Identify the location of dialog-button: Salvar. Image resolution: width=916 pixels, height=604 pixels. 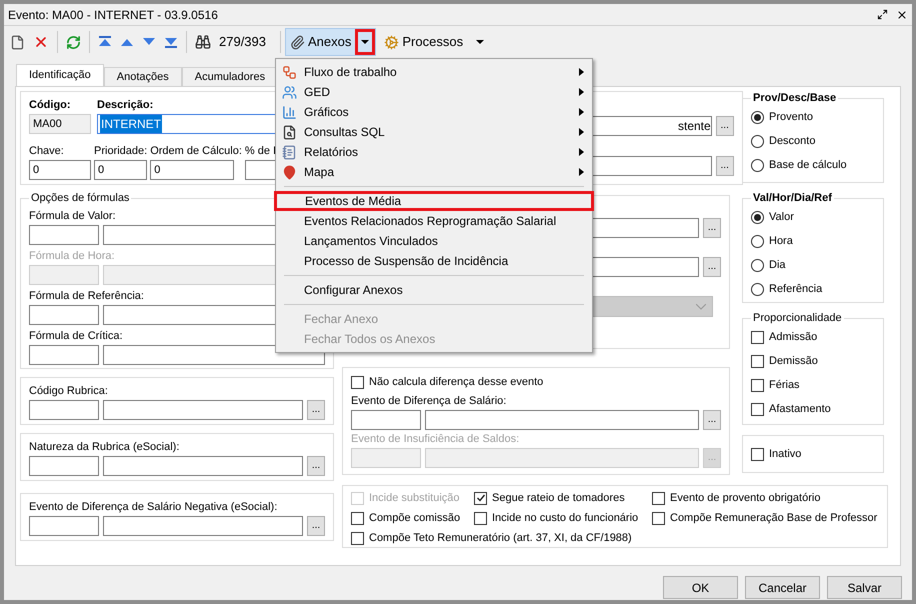
(864, 587).